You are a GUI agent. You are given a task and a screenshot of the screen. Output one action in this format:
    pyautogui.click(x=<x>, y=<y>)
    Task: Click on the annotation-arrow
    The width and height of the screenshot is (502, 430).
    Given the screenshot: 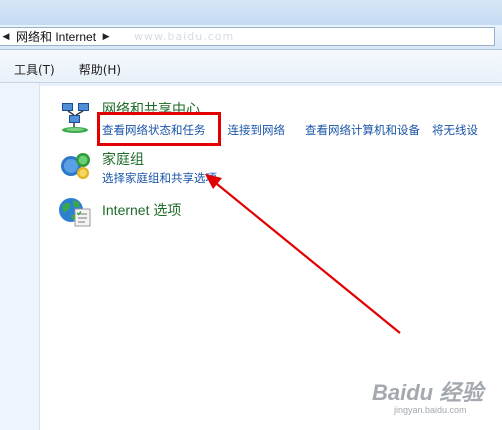 What is the action you would take?
    pyautogui.click(x=303, y=254)
    